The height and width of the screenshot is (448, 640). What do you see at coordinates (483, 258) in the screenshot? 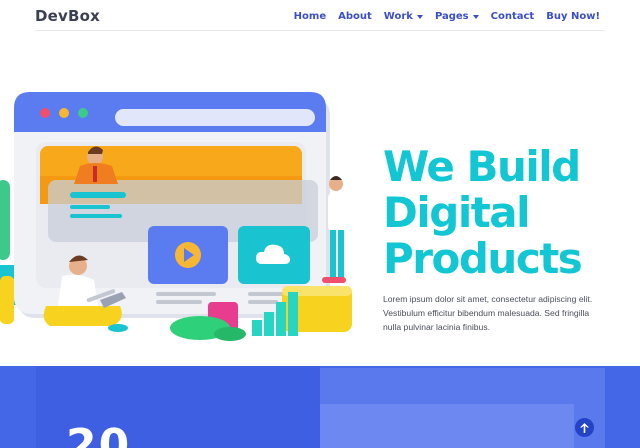
I see `hero-title-line-3: Products` at bounding box center [483, 258].